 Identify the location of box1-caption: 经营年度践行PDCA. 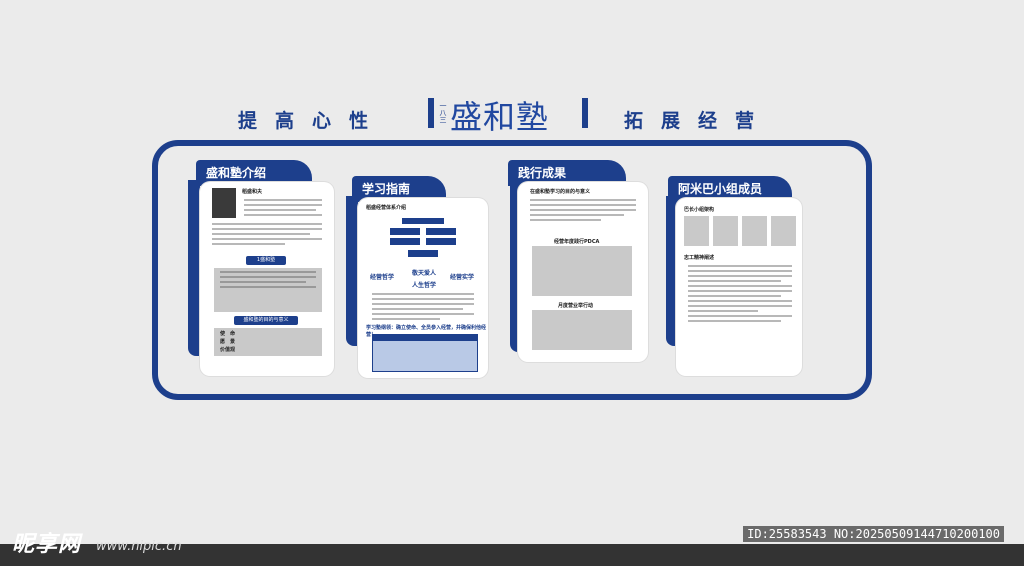
(577, 242).